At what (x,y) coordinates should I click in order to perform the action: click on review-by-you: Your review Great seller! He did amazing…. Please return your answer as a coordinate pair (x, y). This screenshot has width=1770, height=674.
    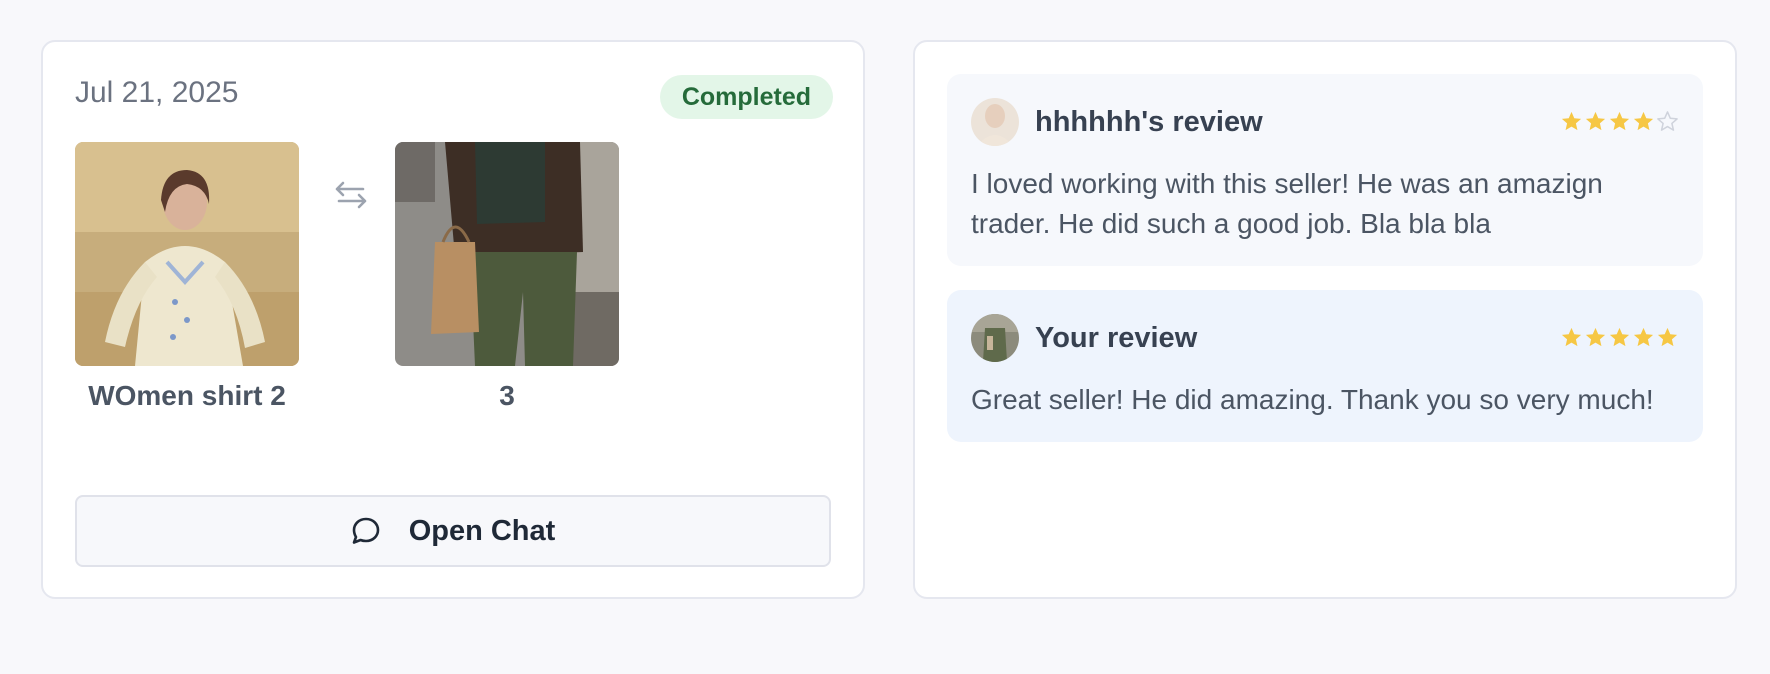
    Looking at the image, I should click on (1325, 366).